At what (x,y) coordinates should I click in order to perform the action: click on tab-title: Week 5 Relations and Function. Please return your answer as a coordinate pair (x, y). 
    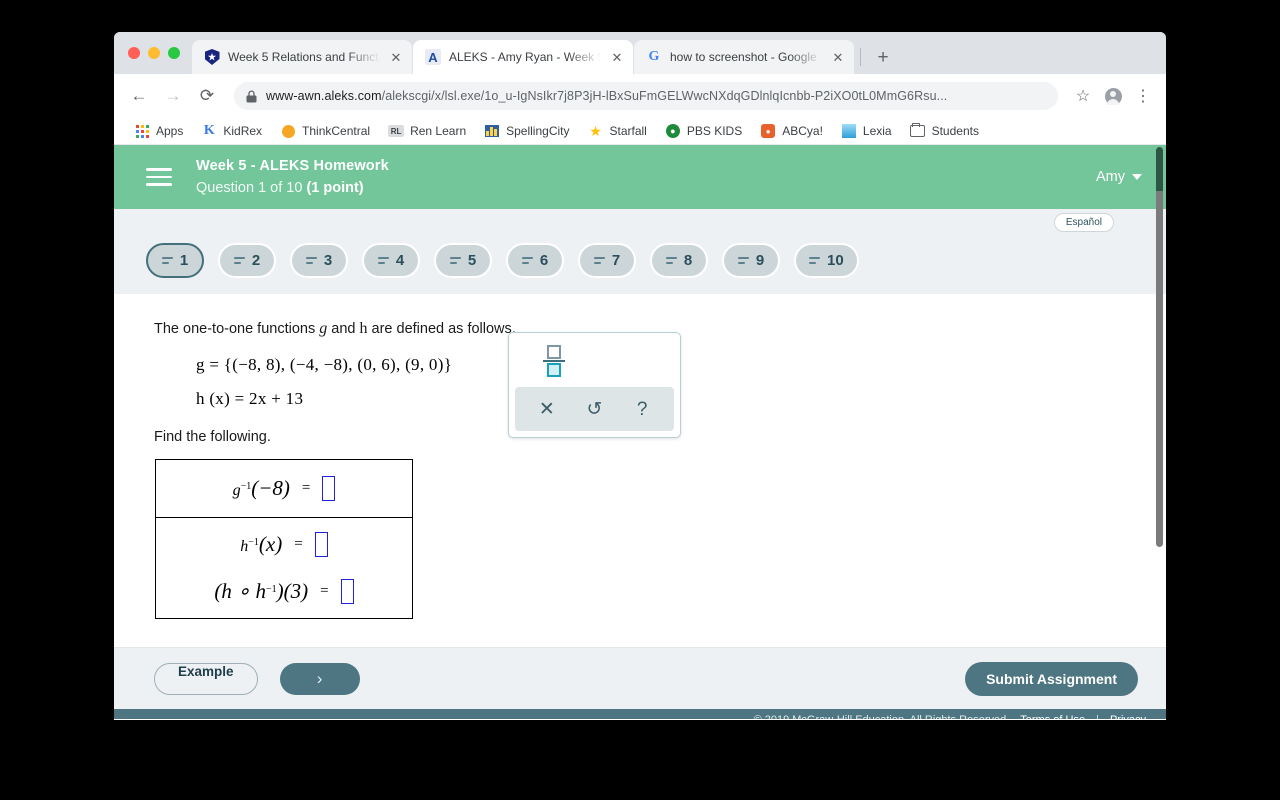
    Looking at the image, I should click on (304, 57).